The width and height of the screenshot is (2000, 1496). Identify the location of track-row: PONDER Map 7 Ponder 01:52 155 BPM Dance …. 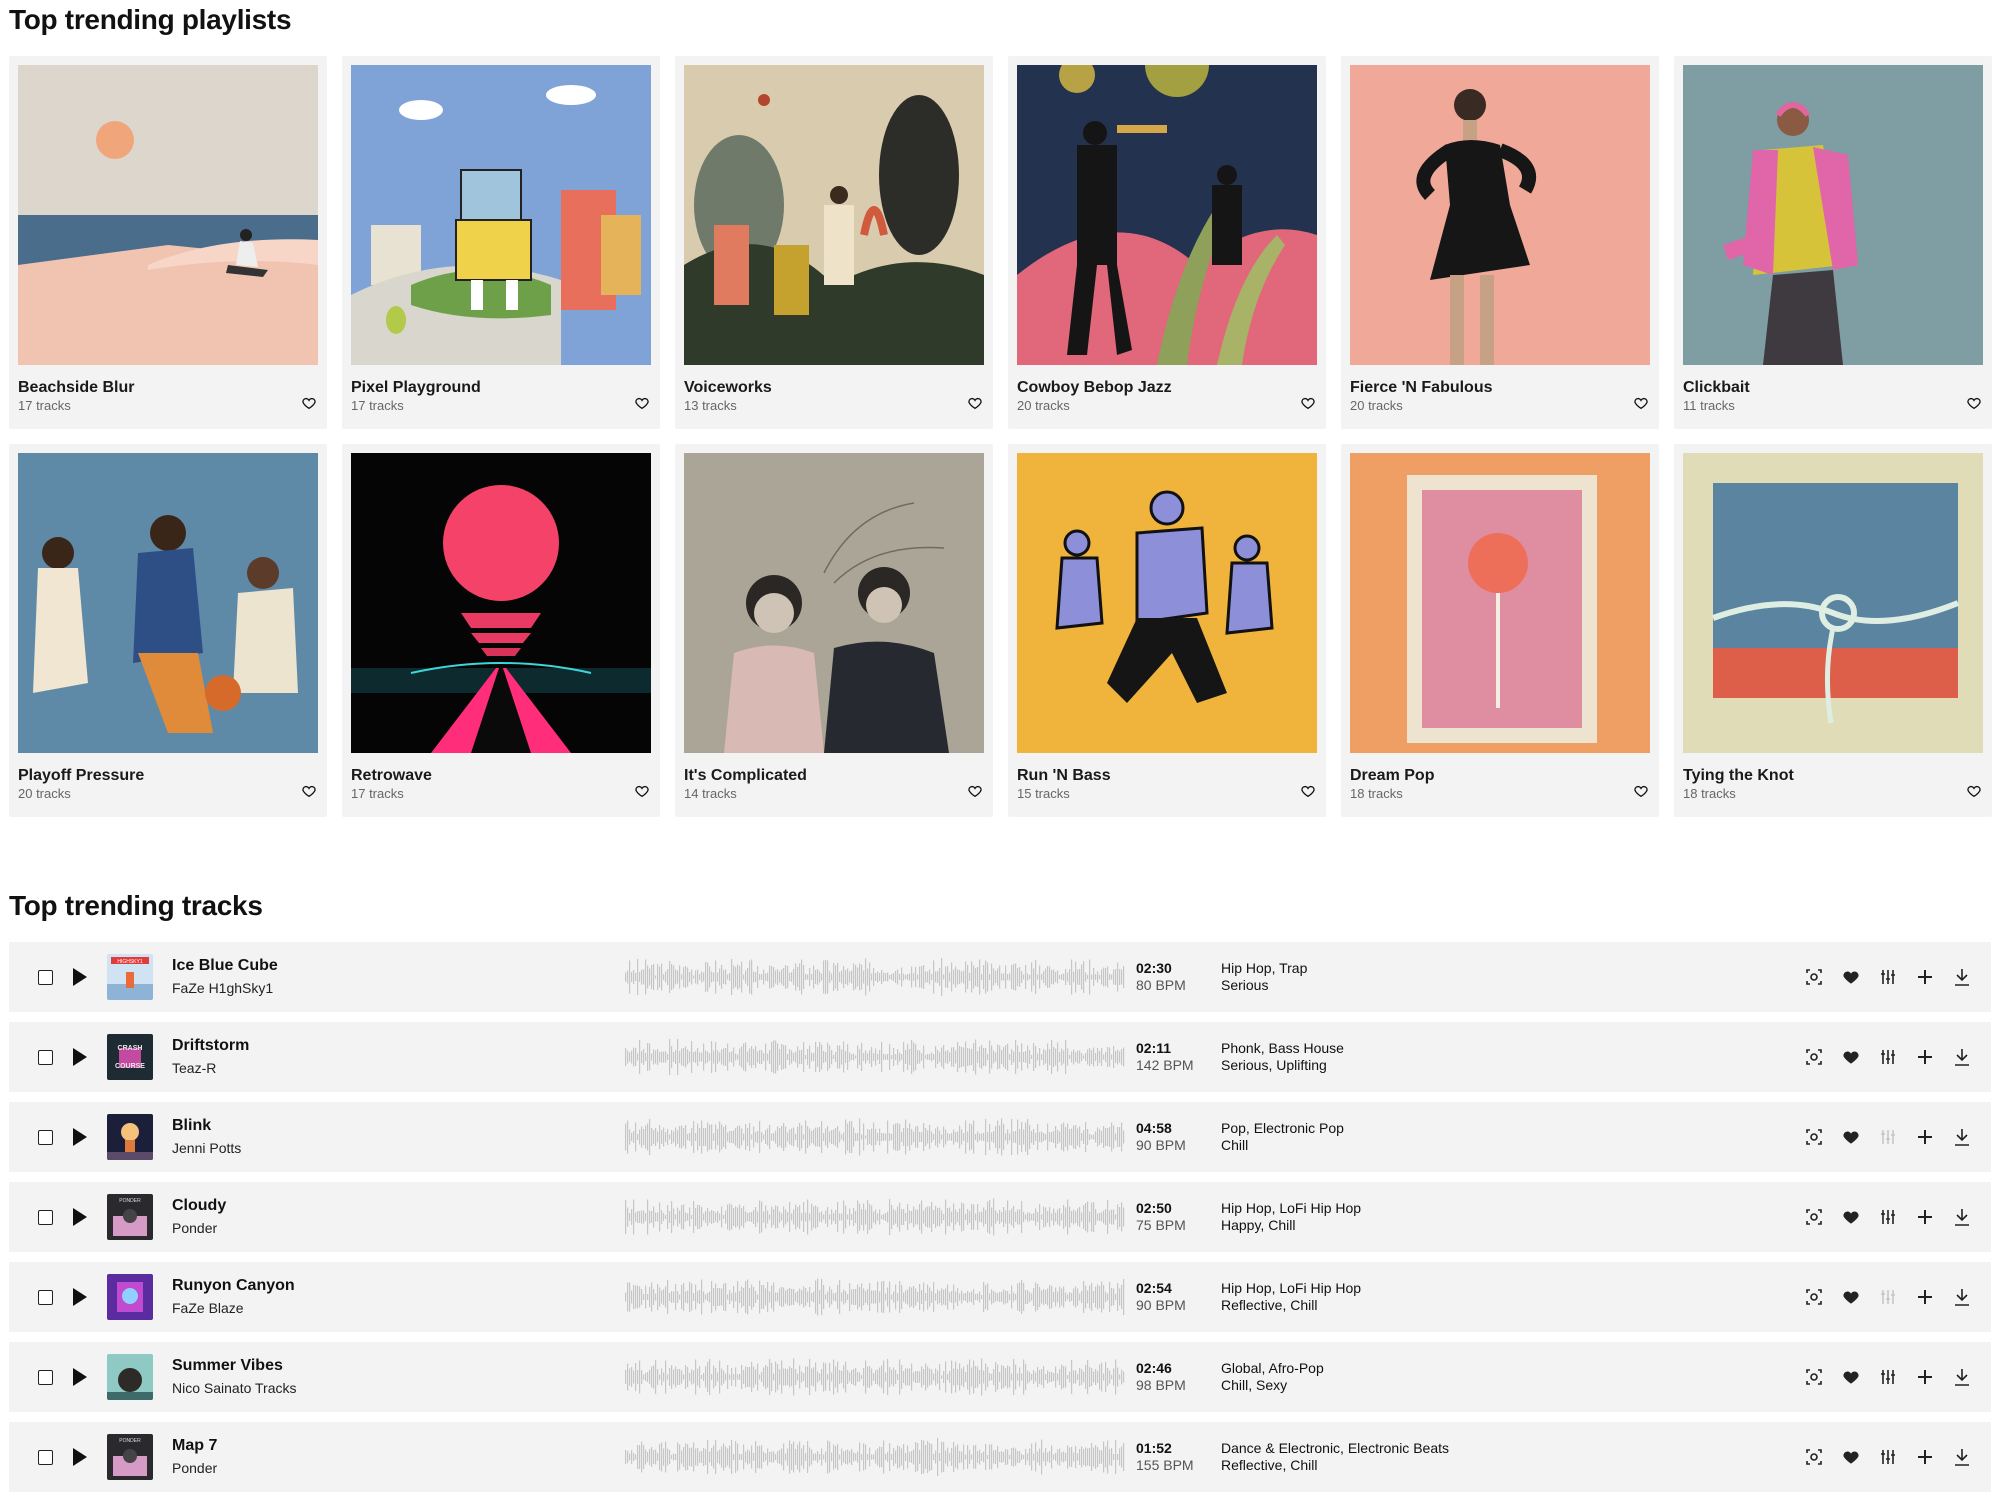
(1000, 1457).